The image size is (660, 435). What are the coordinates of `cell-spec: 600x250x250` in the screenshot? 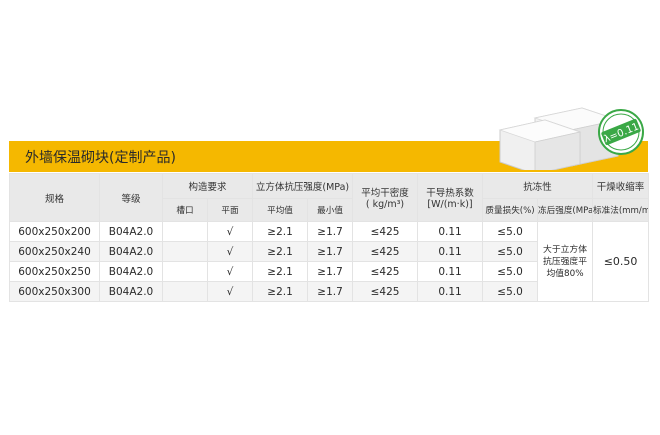 It's located at (54, 271).